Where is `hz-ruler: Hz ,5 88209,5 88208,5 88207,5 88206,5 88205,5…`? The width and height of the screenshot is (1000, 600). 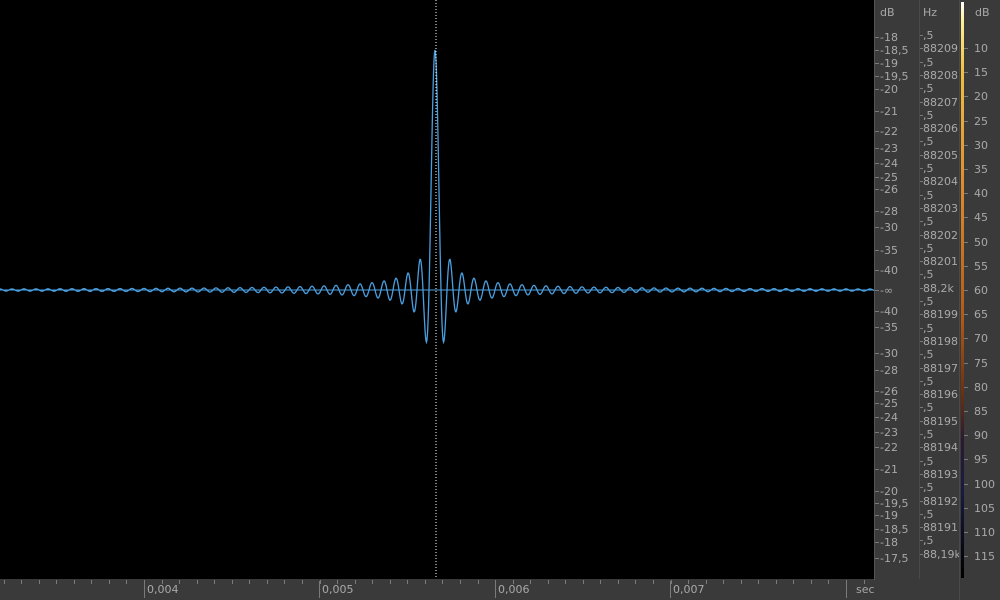 hz-ruler: Hz ,5 88209,5 88208,5 88207,5 88206,5 88205,5… is located at coordinates (940, 289).